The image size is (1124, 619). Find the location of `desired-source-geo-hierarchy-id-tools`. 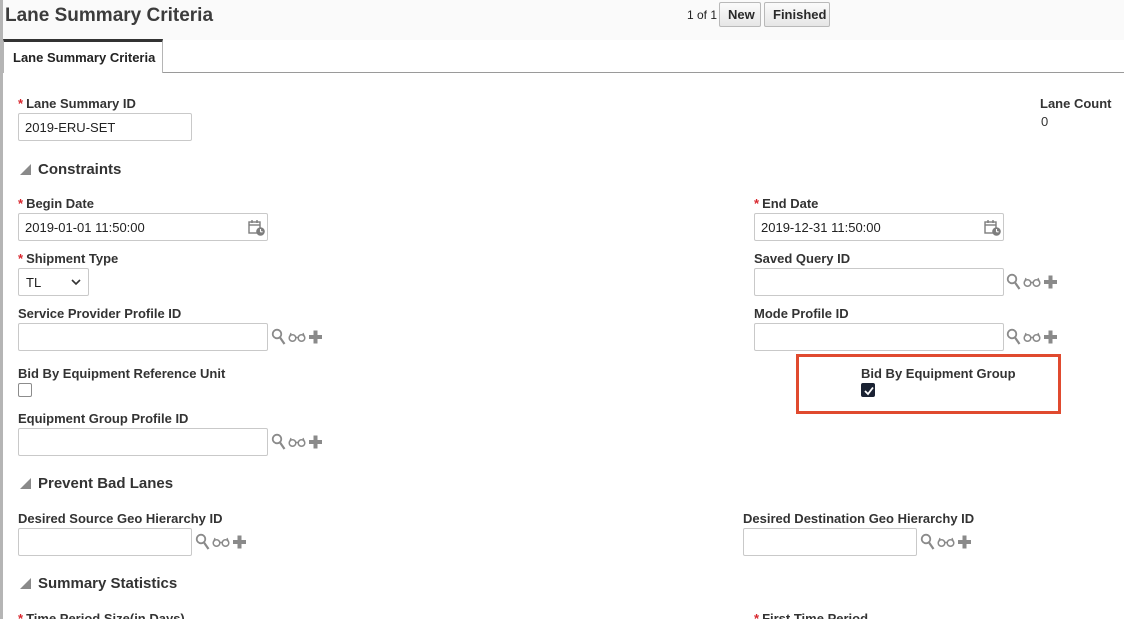

desired-source-geo-hierarchy-id-tools is located at coordinates (221, 543).